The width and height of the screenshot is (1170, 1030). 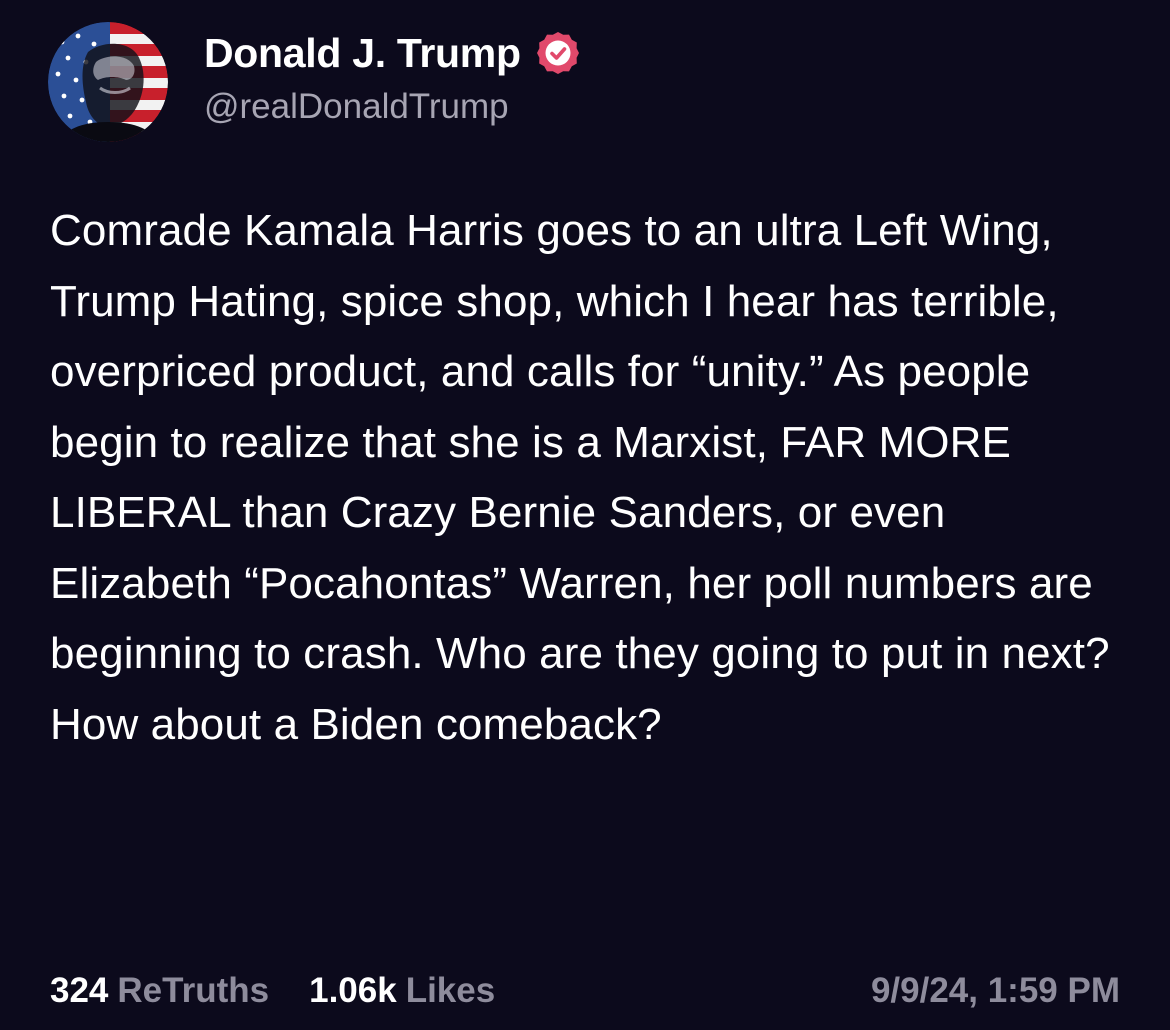 I want to click on retruths-stat: 324 ReTruths, so click(x=159, y=991).